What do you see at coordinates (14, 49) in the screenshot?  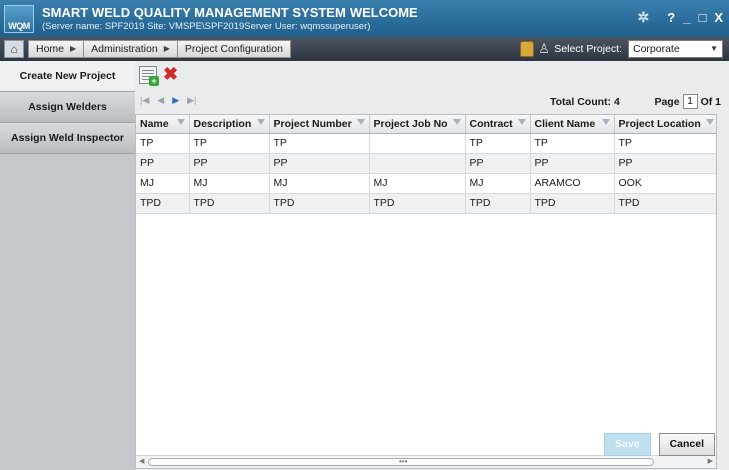 I see `home-icon: ⌂` at bounding box center [14, 49].